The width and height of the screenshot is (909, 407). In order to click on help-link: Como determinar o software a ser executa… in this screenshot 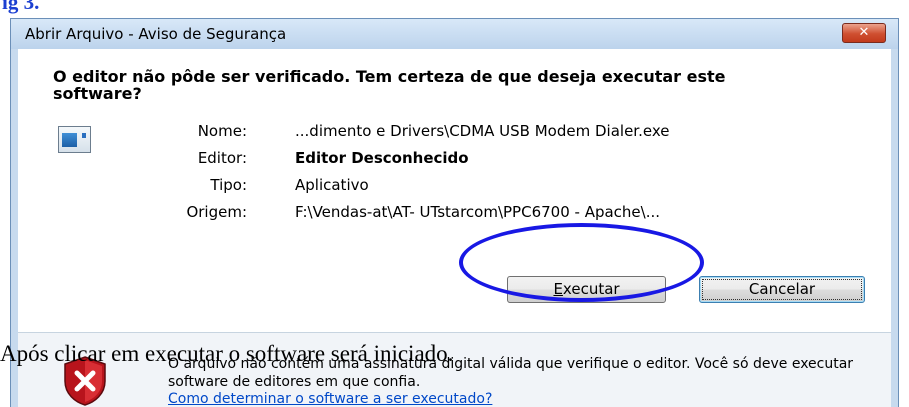, I will do `click(330, 399)`.